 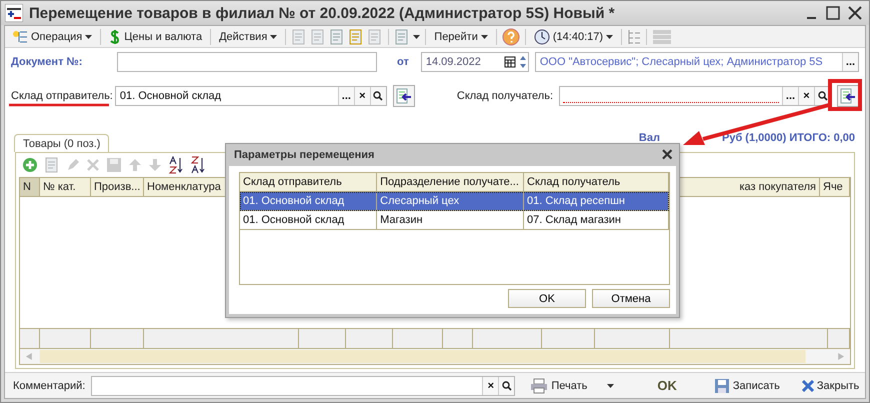 What do you see at coordinates (176, 165) in the screenshot?
I see `sort-ascending-icon` at bounding box center [176, 165].